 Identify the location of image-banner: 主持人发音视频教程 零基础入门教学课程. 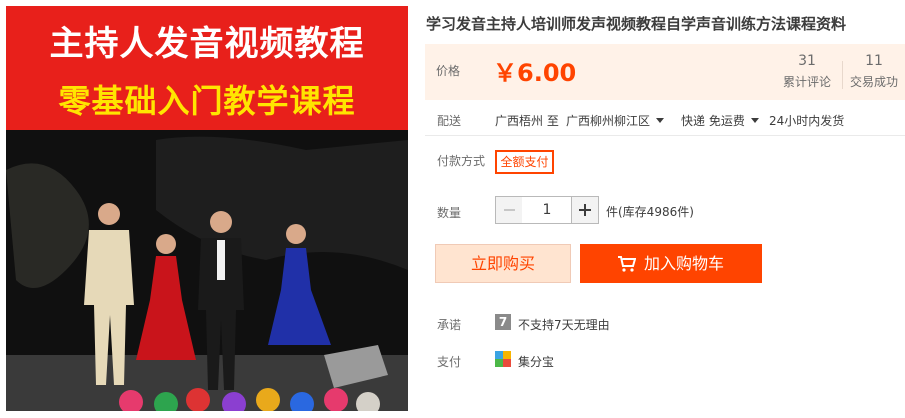
(207, 68).